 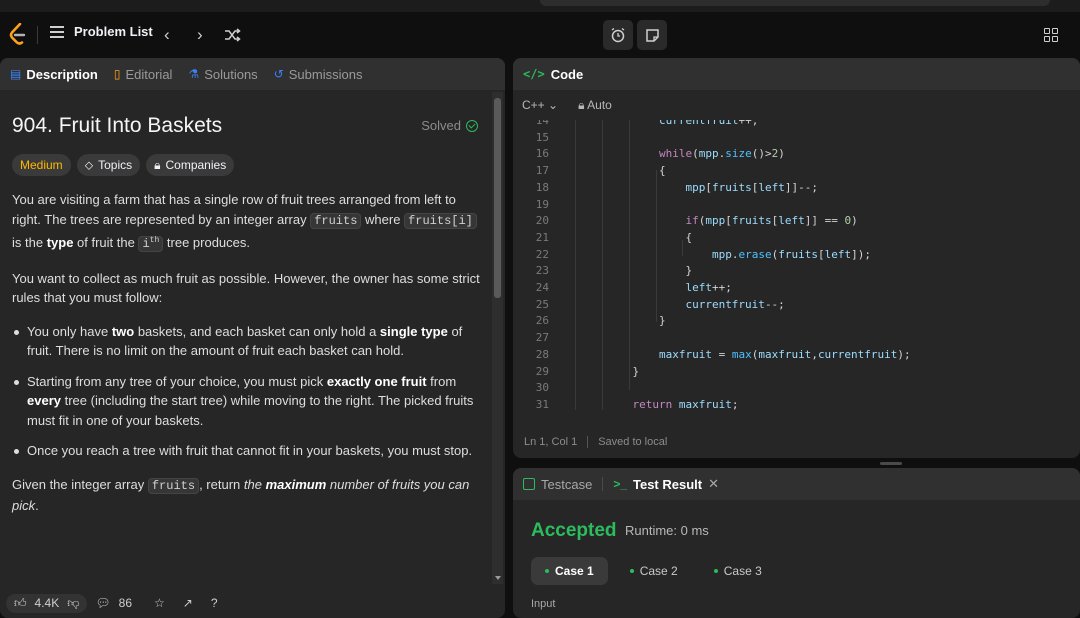 I want to click on inline-code: ith, so click(x=151, y=244).